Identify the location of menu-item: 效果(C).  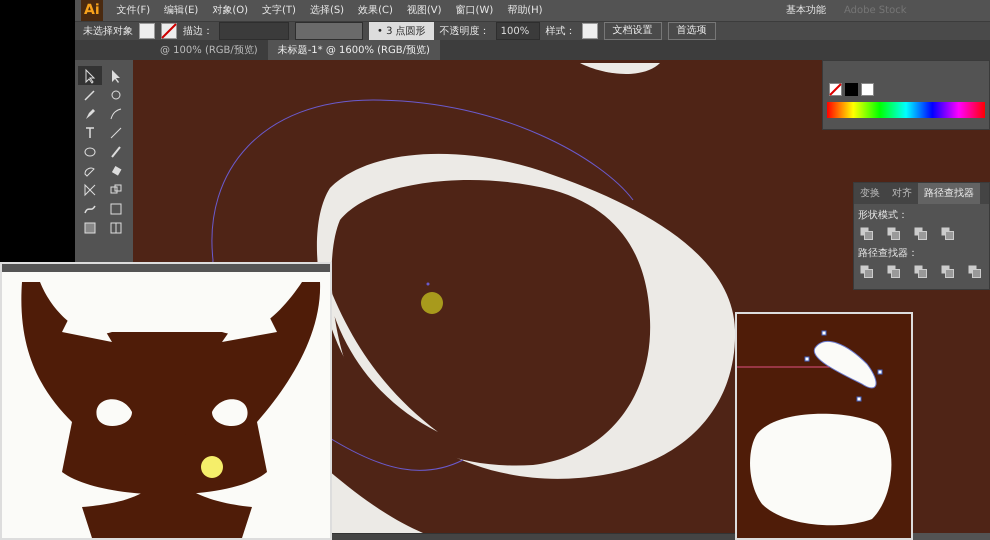
(375, 10).